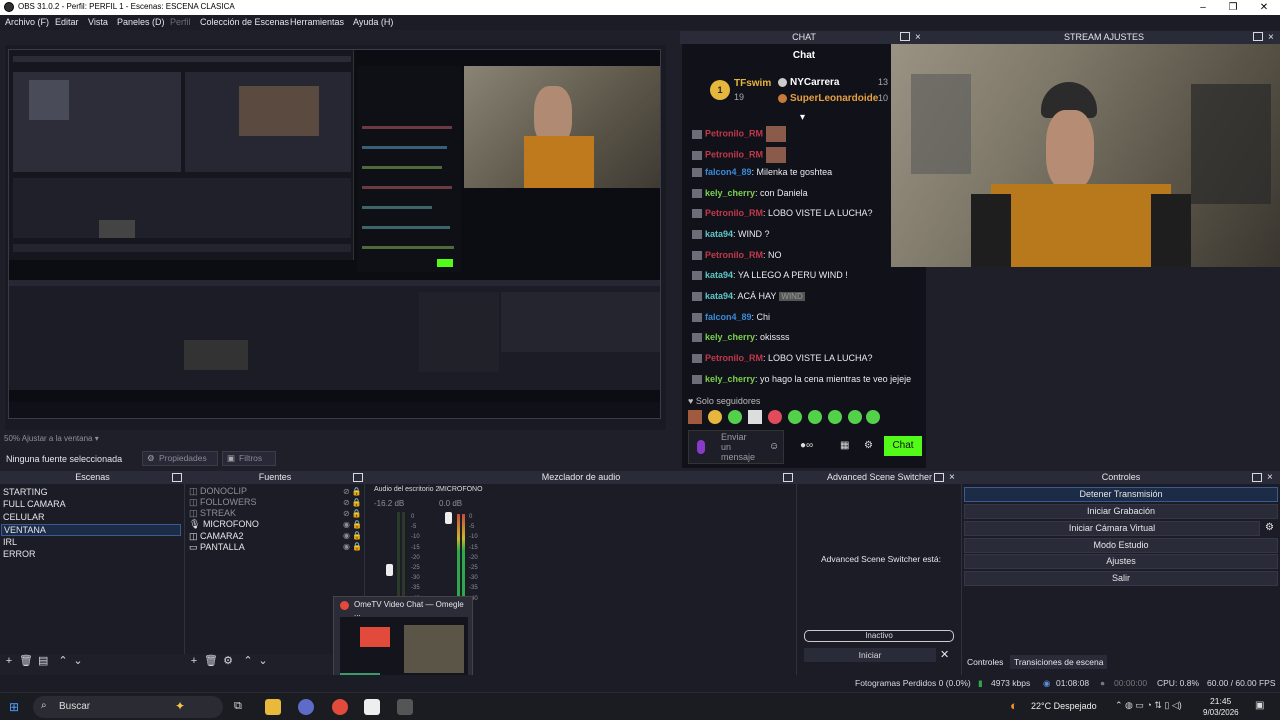 Image resolution: width=1280 pixels, height=720 pixels. I want to click on capcut-icon, so click(372, 707).